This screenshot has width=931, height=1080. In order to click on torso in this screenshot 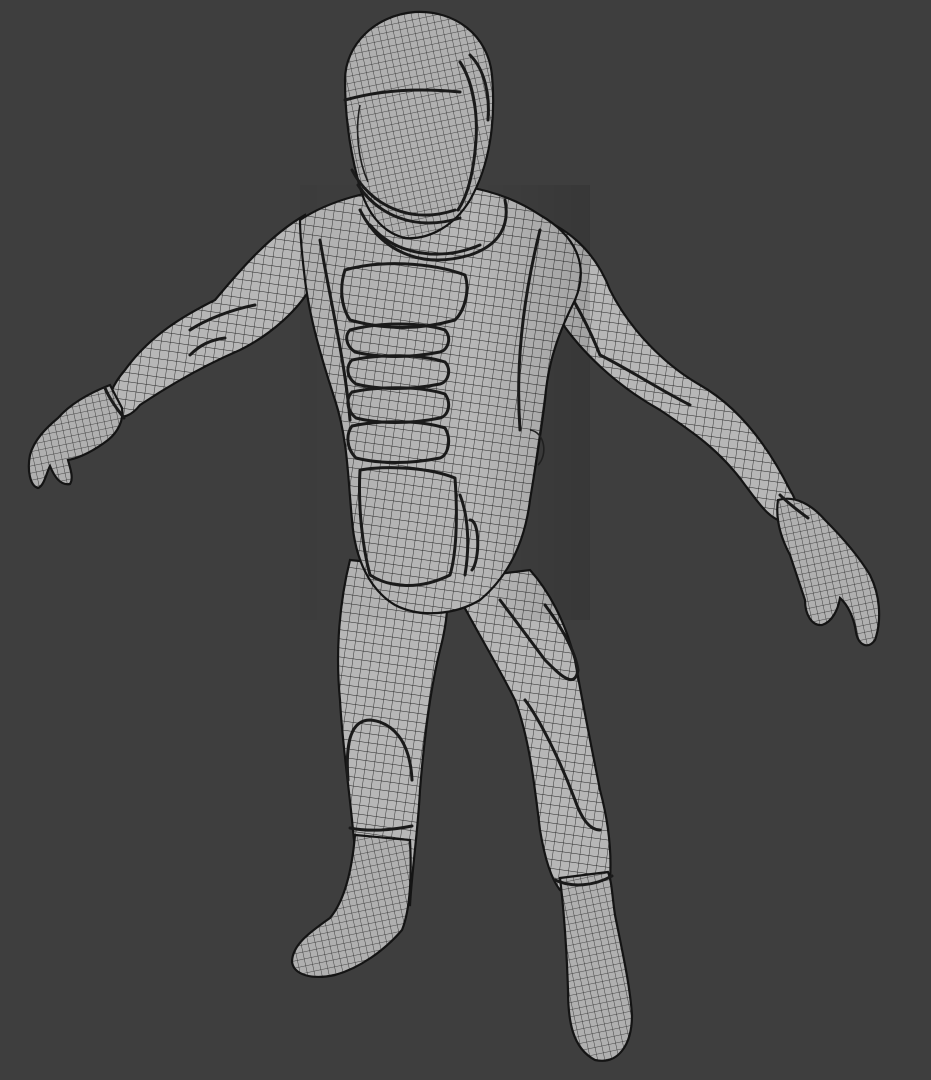, I will do `click(444, 401)`.